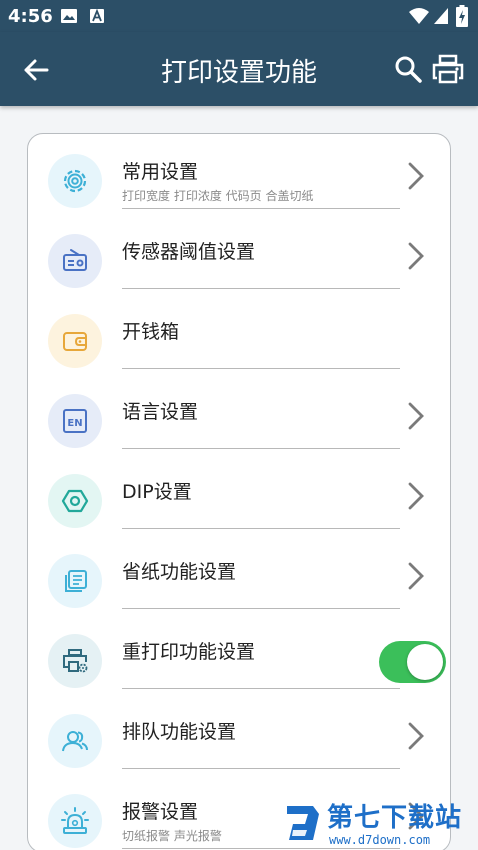 Image resolution: width=478 pixels, height=850 pixels. Describe the element at coordinates (408, 69) in the screenshot. I see `search-icon` at that location.